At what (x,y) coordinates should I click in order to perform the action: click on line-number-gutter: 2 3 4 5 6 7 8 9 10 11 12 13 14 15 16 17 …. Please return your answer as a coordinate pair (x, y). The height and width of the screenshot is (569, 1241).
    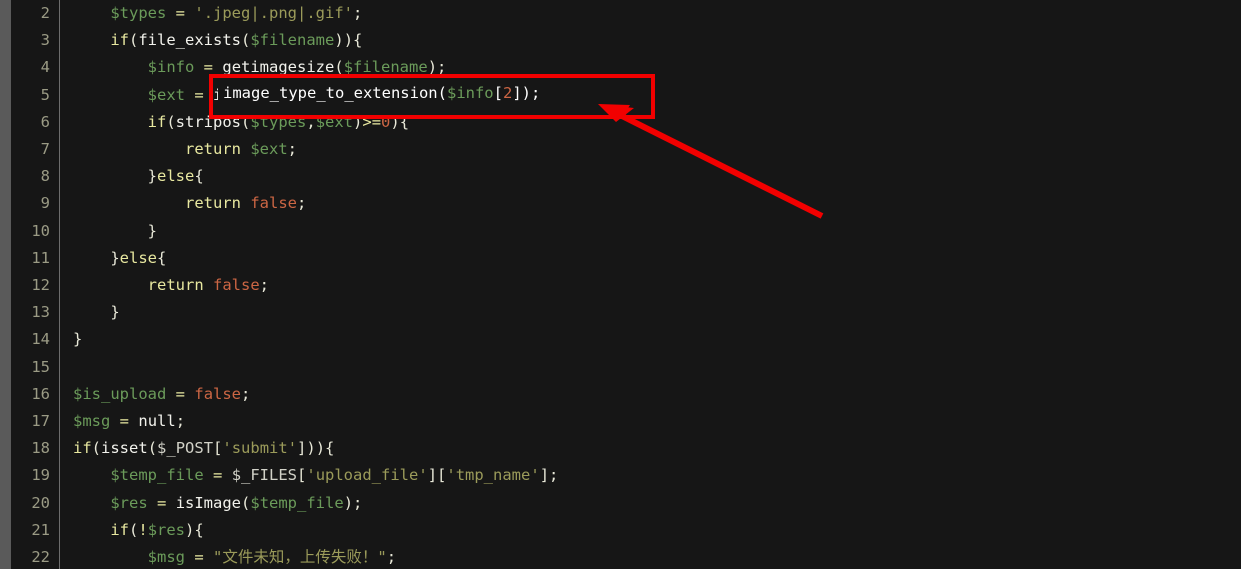
    Looking at the image, I should click on (35, 284).